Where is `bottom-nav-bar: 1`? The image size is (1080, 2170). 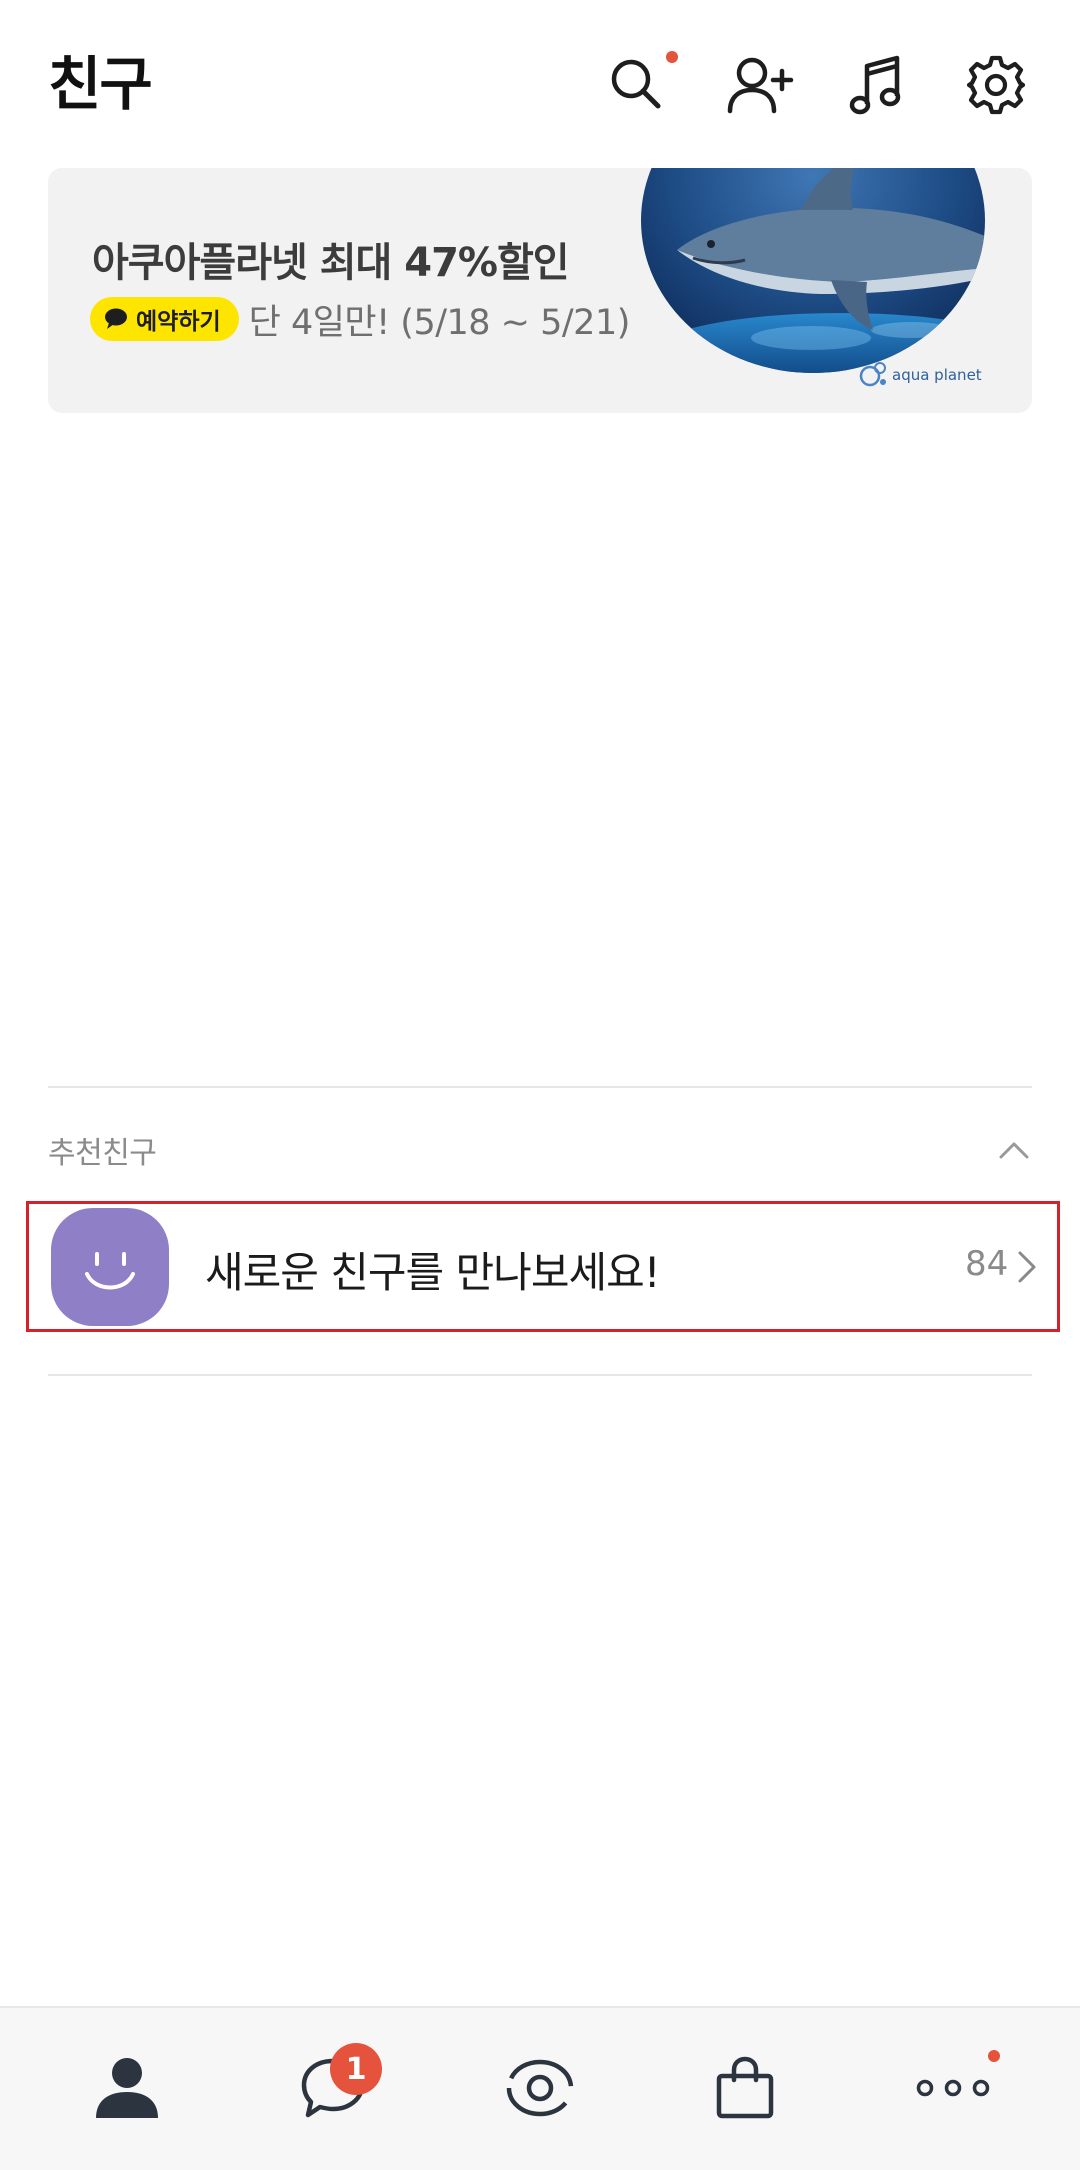
bottom-nav-bar: 1 is located at coordinates (540, 2088).